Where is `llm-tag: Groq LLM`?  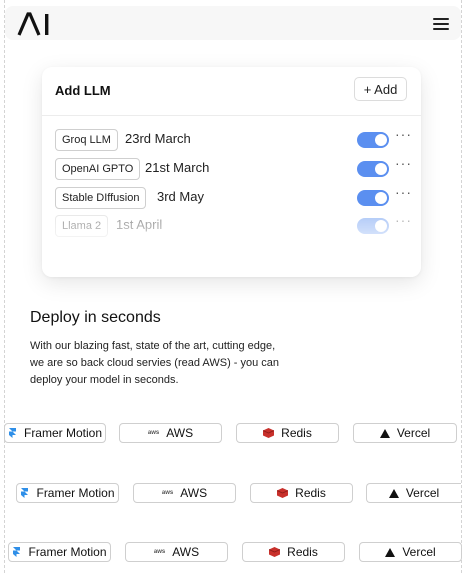
llm-tag: Groq LLM is located at coordinates (86, 140).